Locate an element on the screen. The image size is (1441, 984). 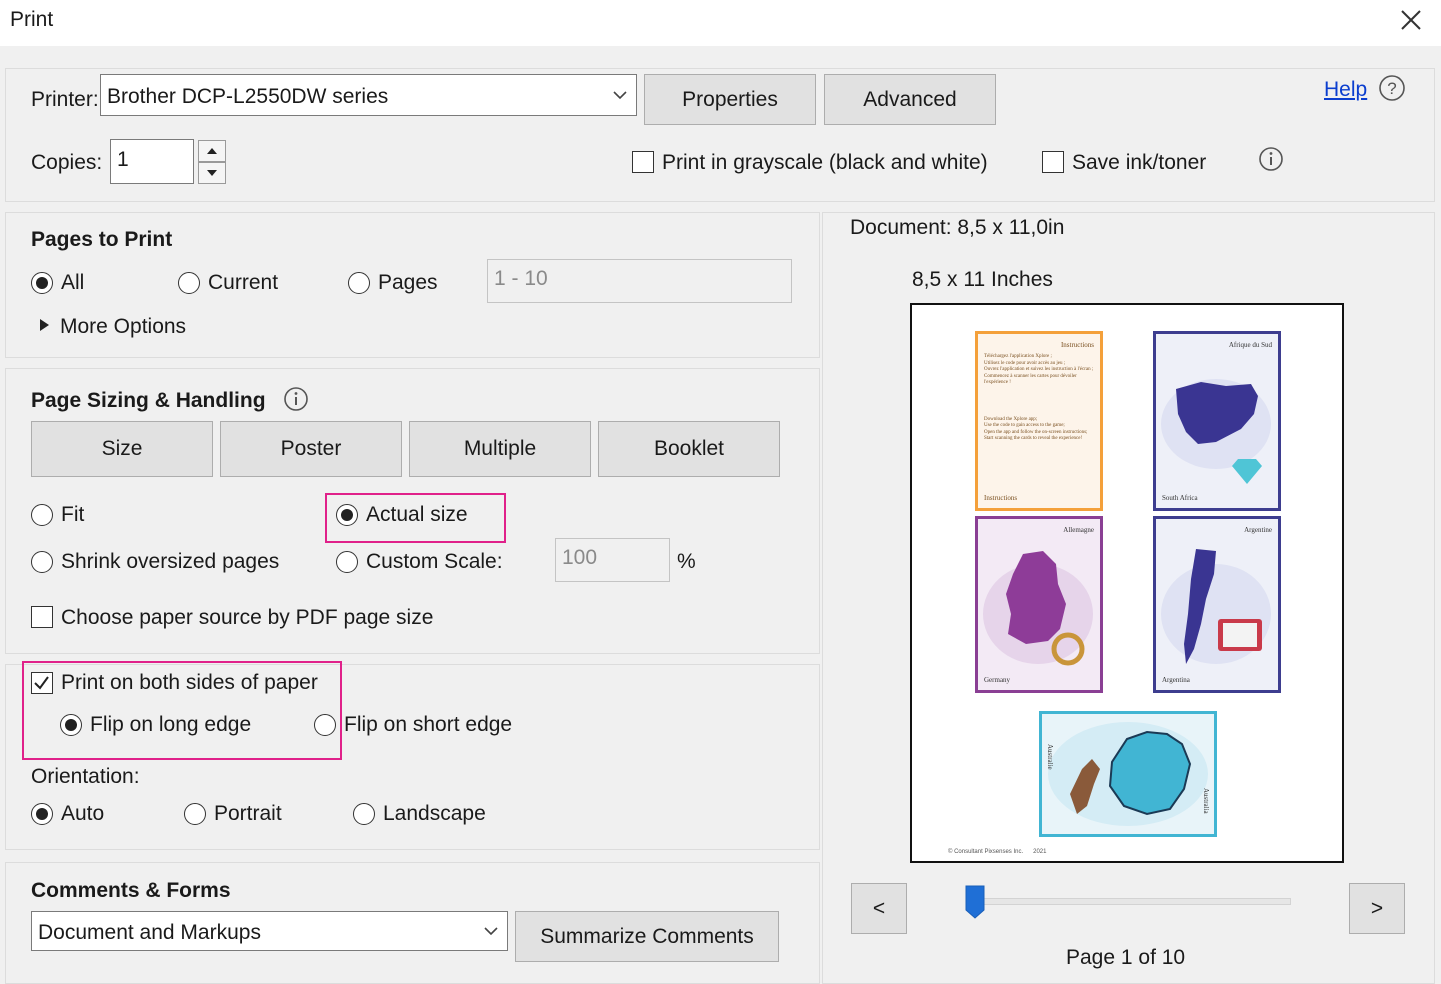
preview-card-germany: Allemagne Germany is located at coordinates (1039, 604).